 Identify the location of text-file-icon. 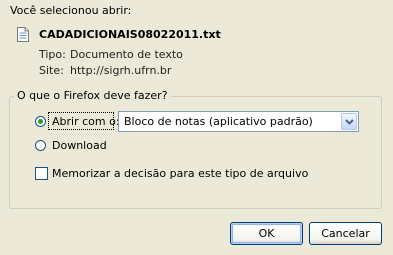
(23, 34).